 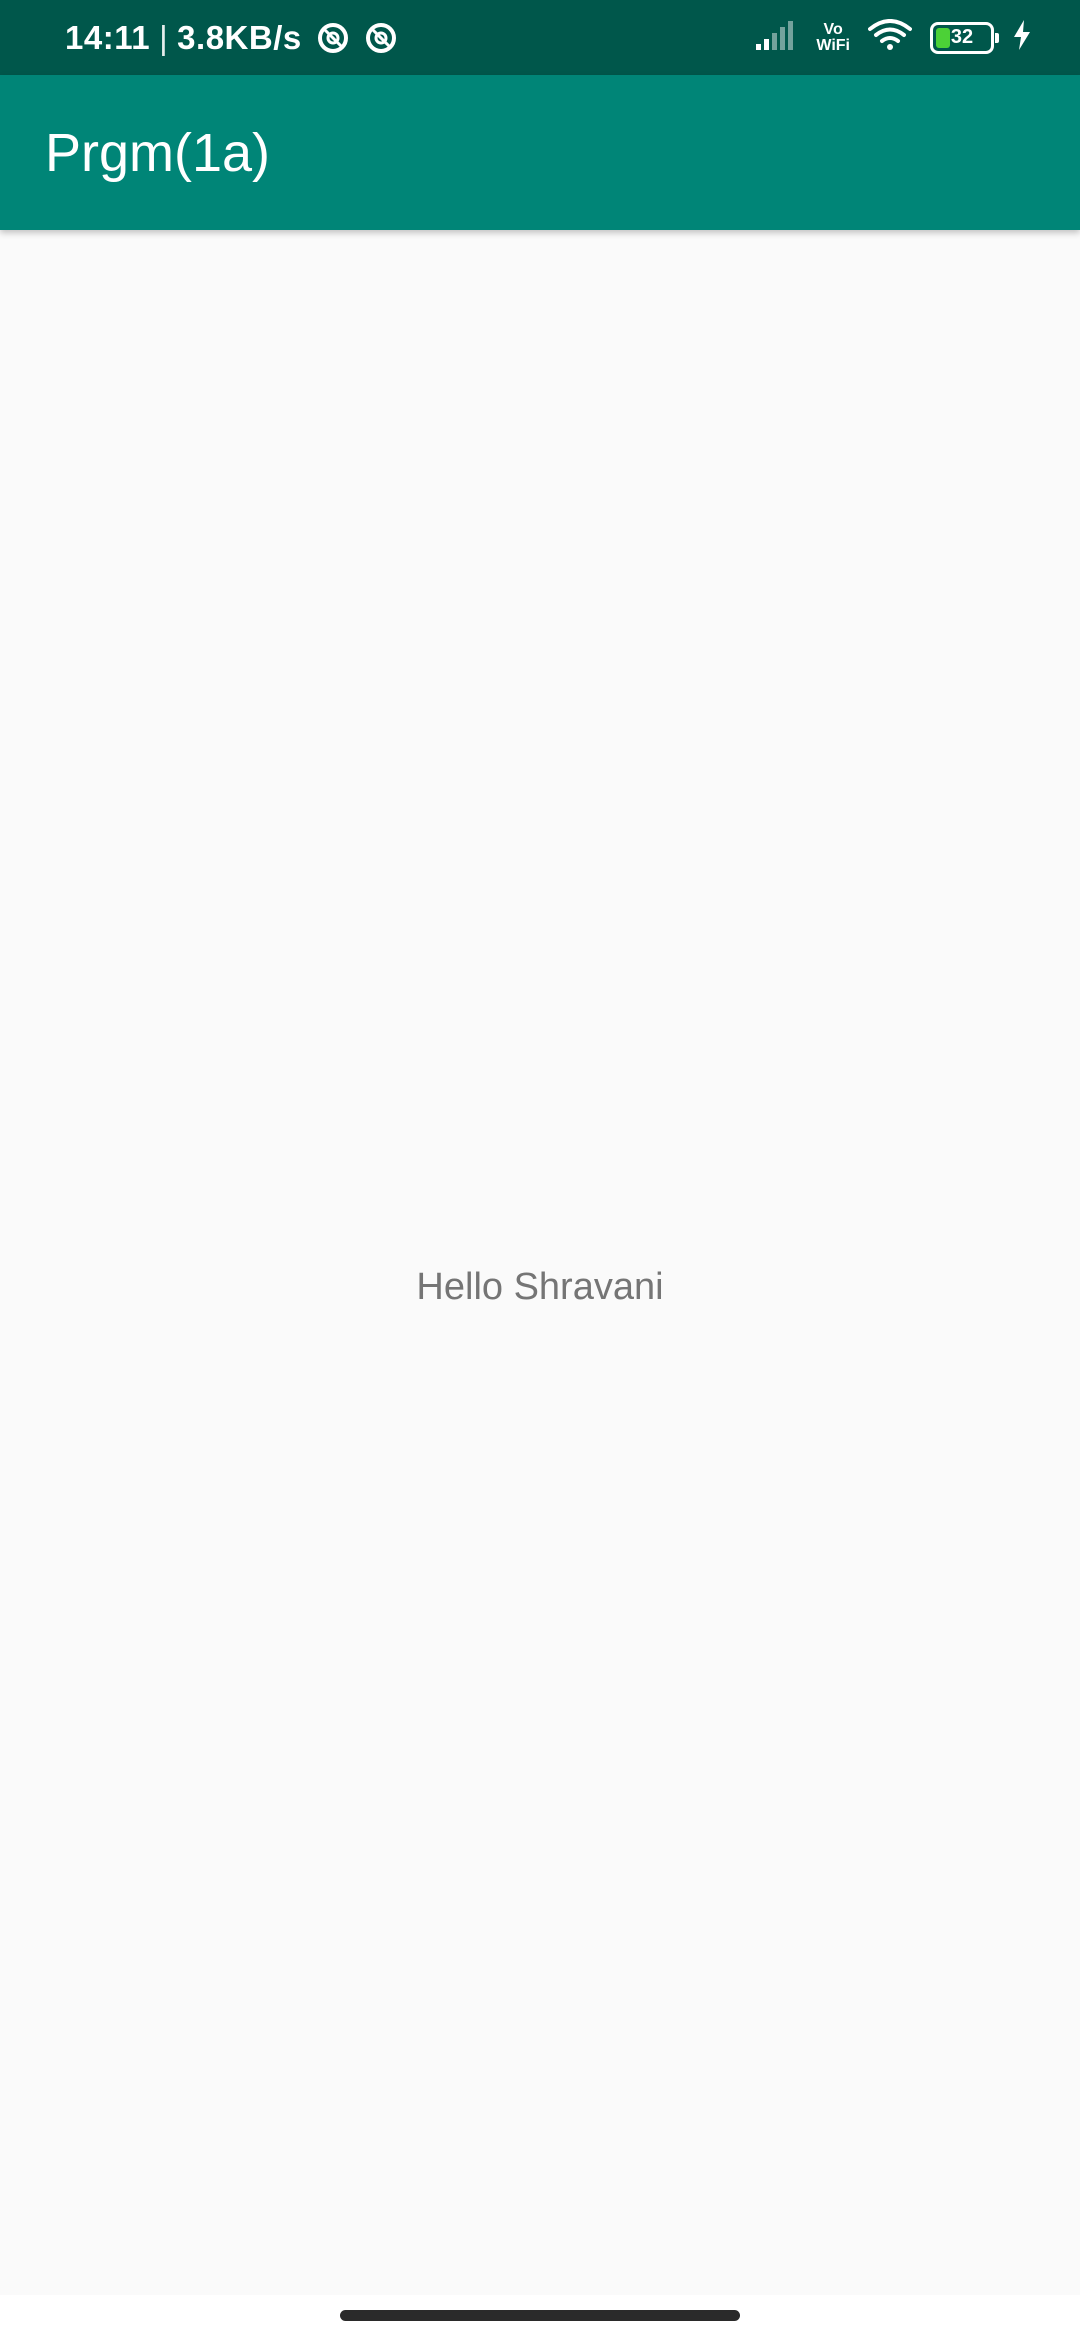 I want to click on vowifi-icon: Vo WiFi, so click(x=833, y=37).